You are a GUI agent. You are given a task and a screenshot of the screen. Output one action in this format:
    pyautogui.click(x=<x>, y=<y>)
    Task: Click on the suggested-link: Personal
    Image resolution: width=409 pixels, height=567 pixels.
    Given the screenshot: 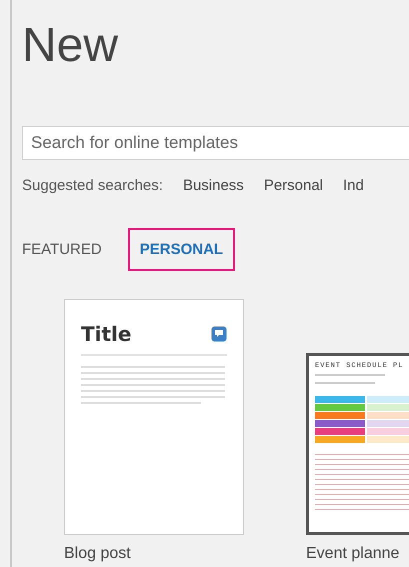 What is the action you would take?
    pyautogui.click(x=294, y=185)
    